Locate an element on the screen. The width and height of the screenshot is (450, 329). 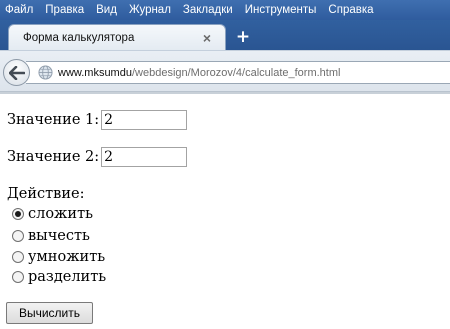
radio-add: сложить is located at coordinates (52, 214).